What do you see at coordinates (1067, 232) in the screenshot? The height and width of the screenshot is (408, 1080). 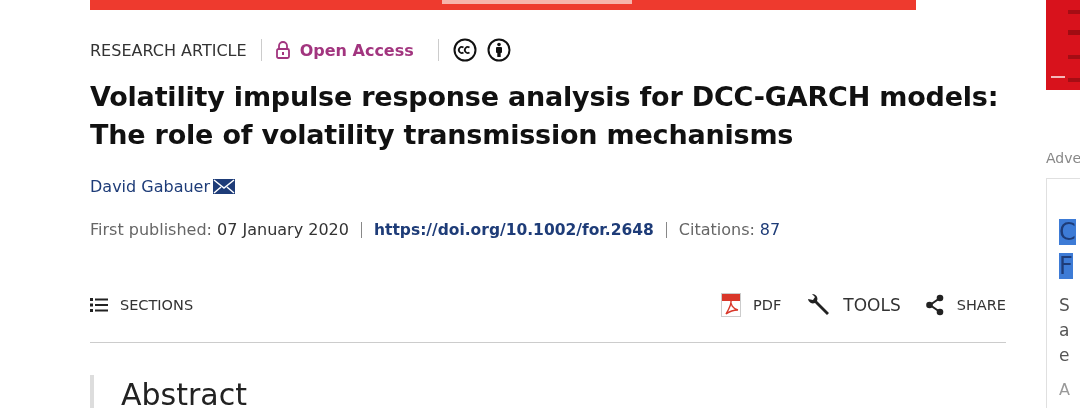 I see `ad-heading-text: C` at bounding box center [1067, 232].